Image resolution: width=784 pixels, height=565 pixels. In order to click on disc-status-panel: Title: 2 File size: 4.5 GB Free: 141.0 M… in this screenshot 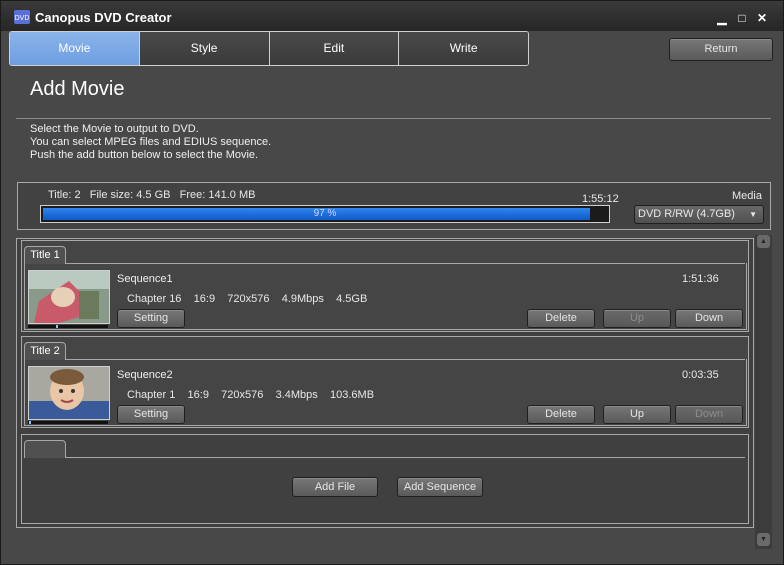, I will do `click(394, 206)`.